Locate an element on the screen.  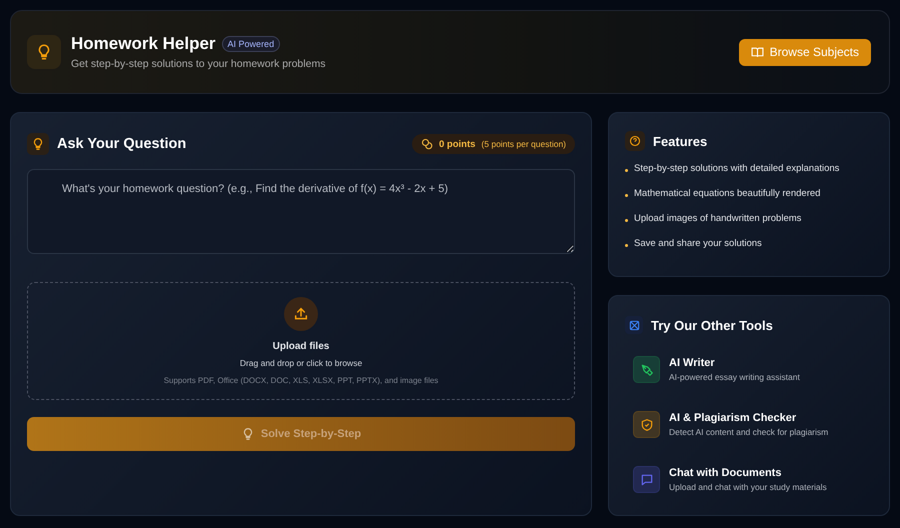
feature-item: Upload images of handwritten problems is located at coordinates (718, 218).